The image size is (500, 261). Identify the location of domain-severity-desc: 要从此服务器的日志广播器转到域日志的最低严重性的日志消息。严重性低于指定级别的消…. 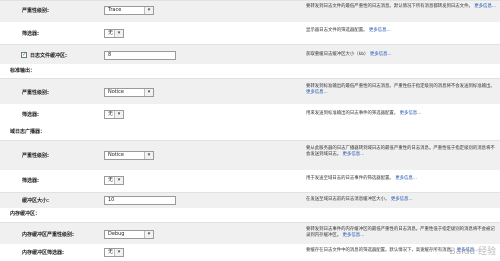
(401, 151).